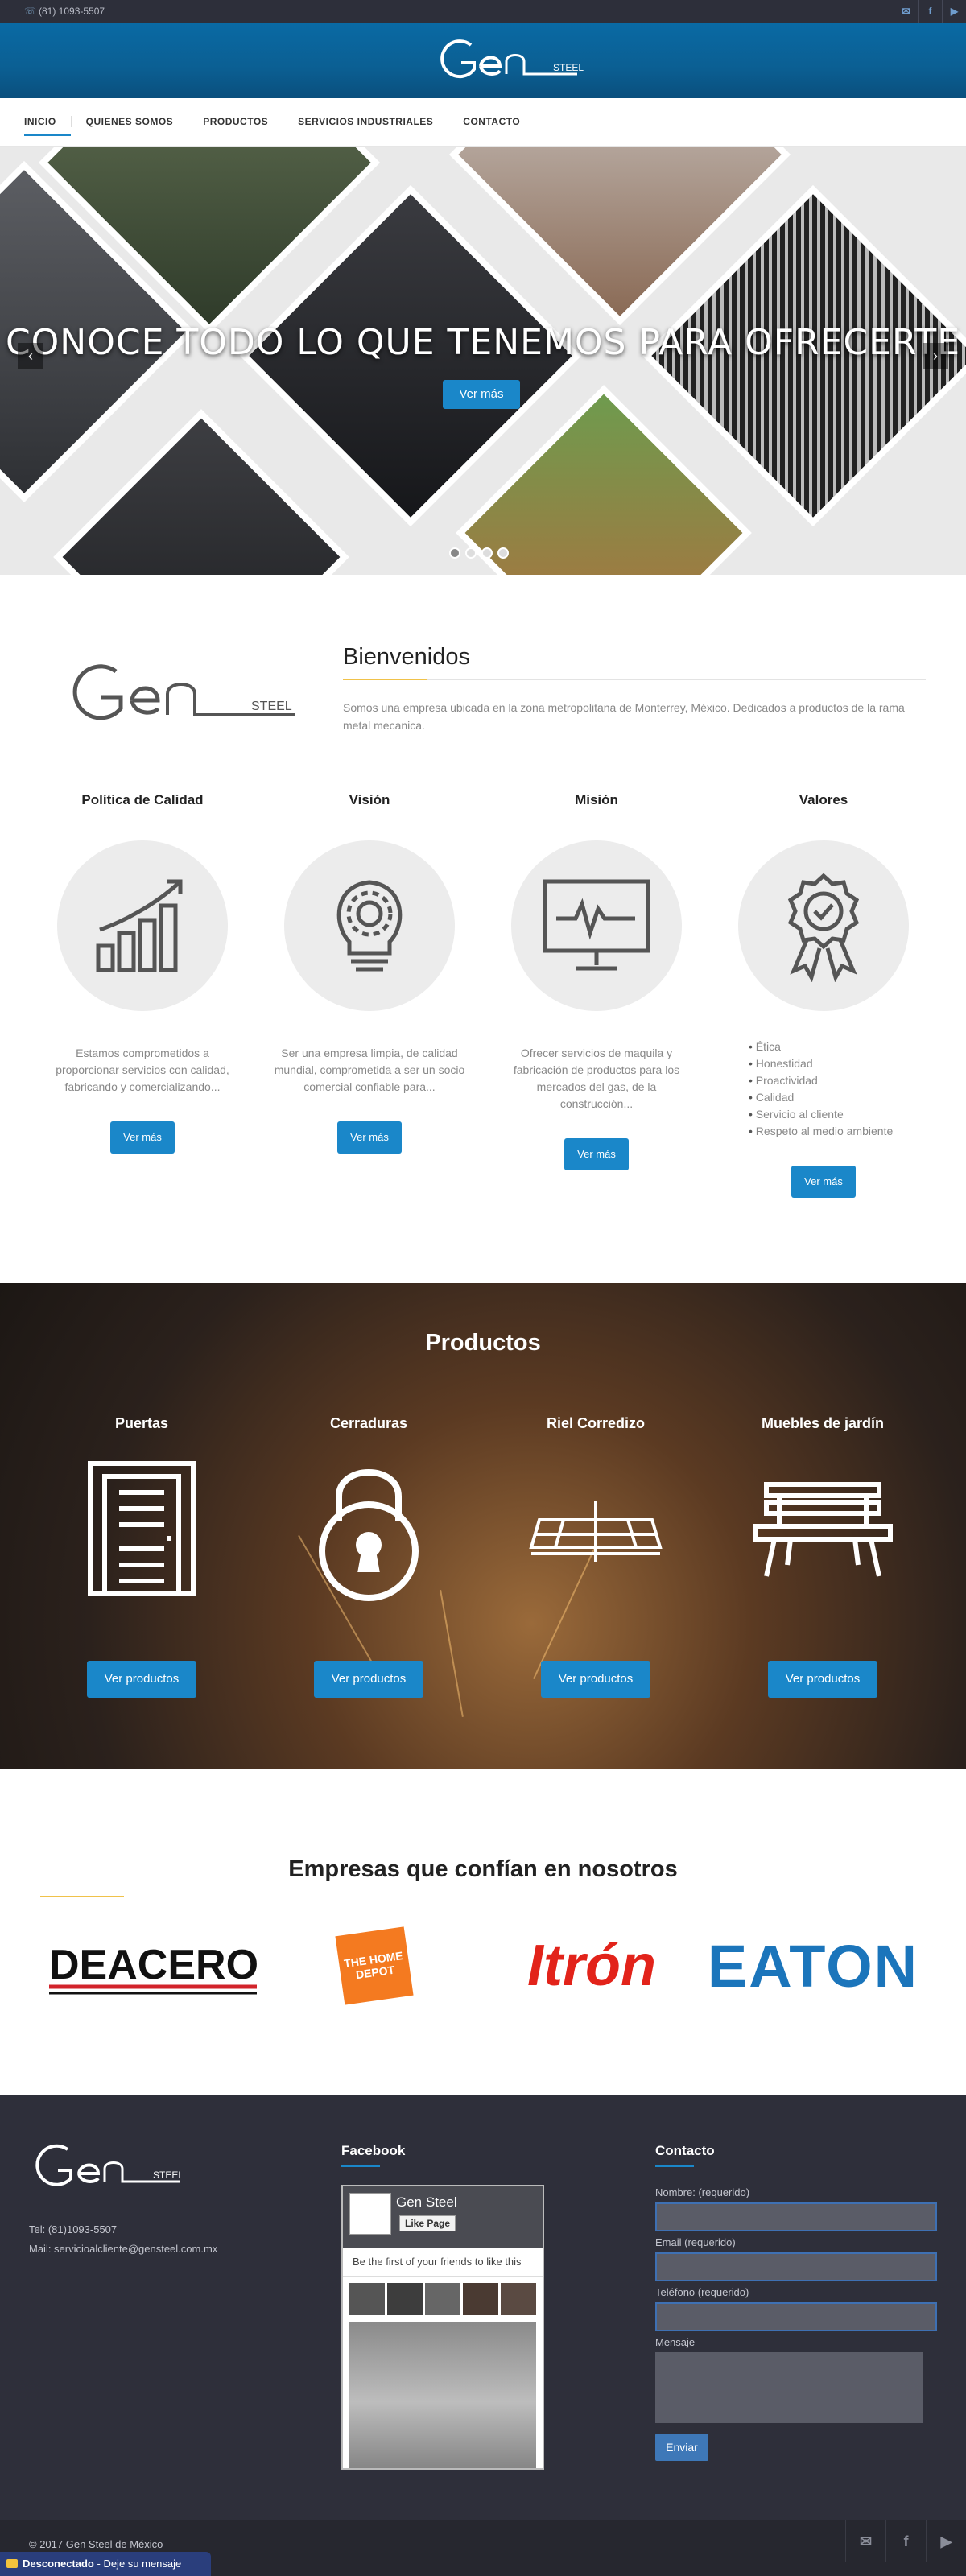 This screenshot has width=966, height=2576. Describe the element at coordinates (141, 1423) in the screenshot. I see `product-name: Puertas` at that location.